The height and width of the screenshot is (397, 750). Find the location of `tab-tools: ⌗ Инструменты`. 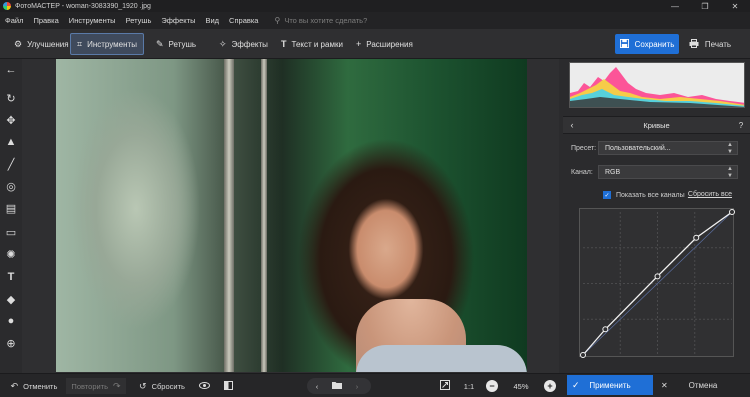

tab-tools: ⌗ Инструменты is located at coordinates (107, 44).